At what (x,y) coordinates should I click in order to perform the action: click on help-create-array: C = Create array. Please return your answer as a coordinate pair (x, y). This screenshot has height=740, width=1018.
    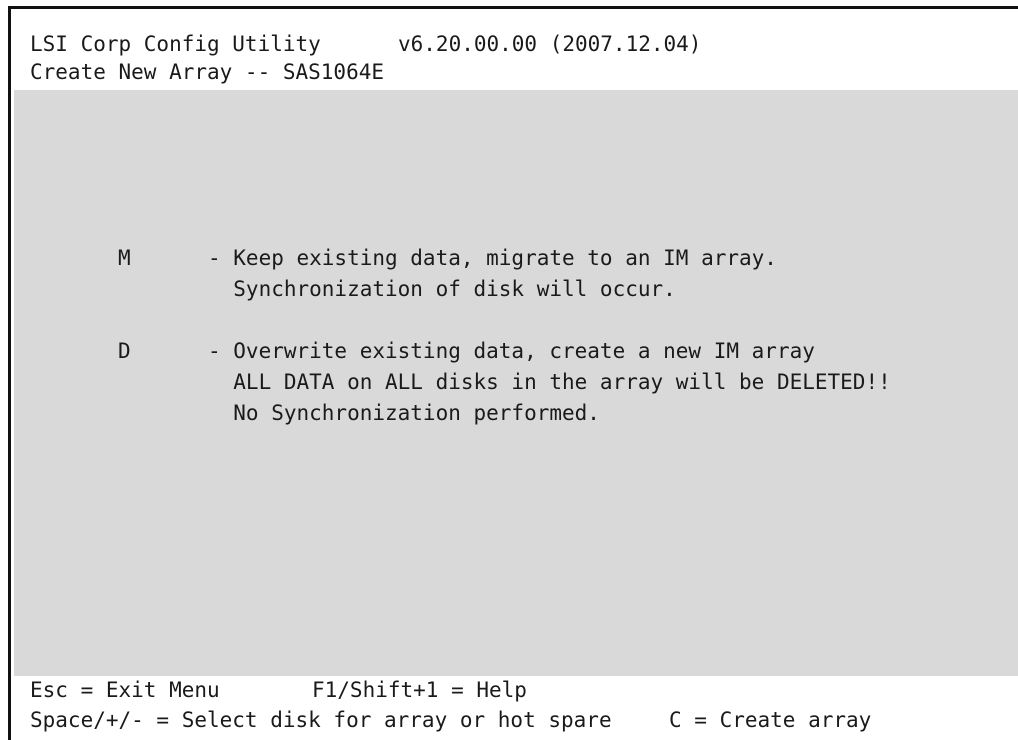
    Looking at the image, I should click on (770, 720).